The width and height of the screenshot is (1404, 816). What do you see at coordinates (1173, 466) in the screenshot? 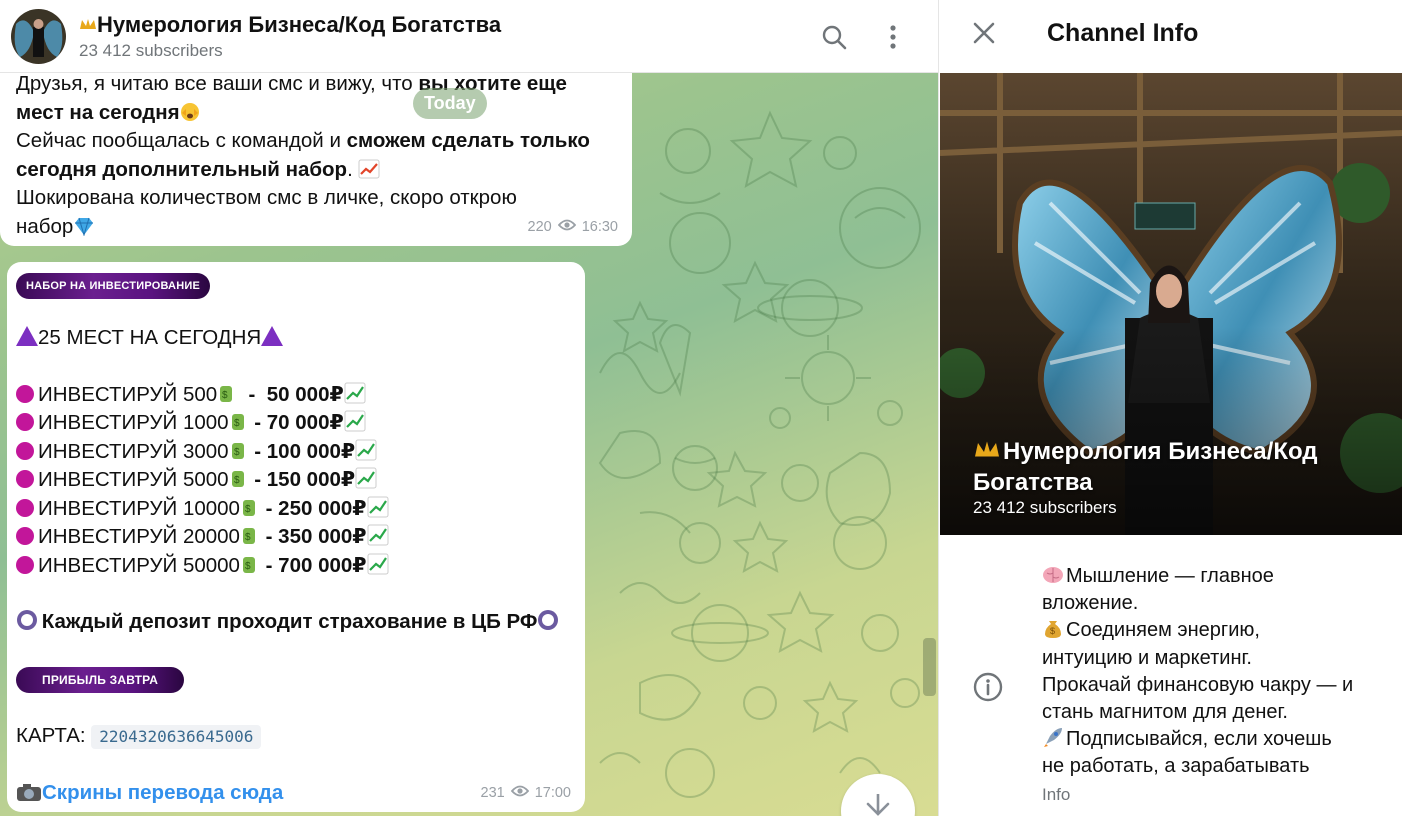
I see `photo-channel-name: Нумерология Бизнеса/Код Богатства` at bounding box center [1173, 466].